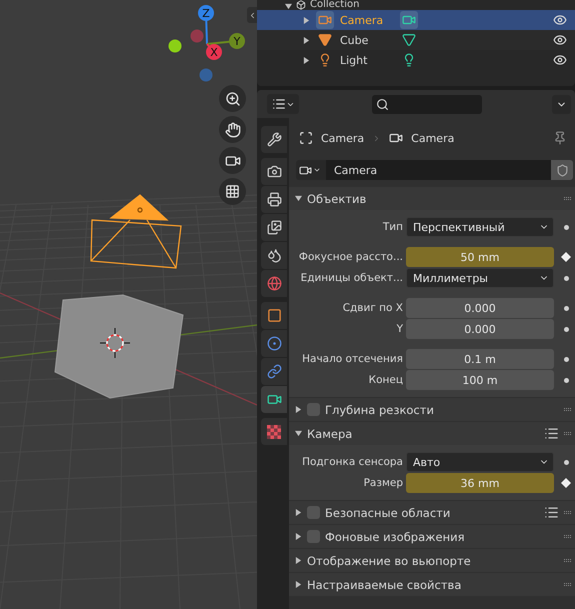  I want to click on property-label: Начало отсечения, so click(352, 359).